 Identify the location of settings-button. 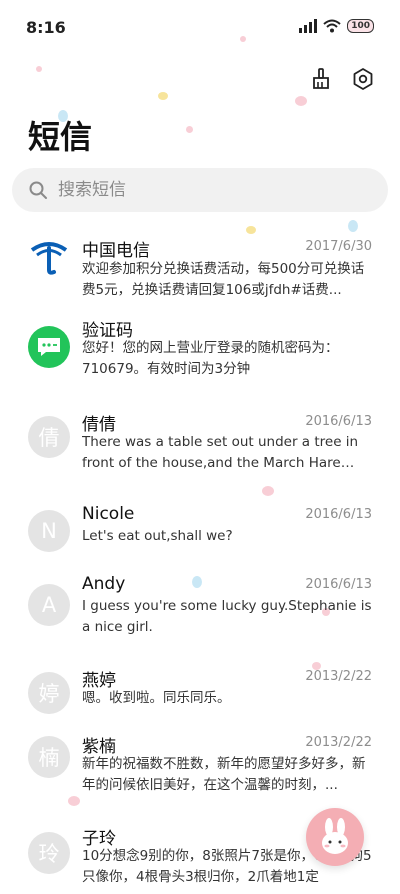
(363, 79).